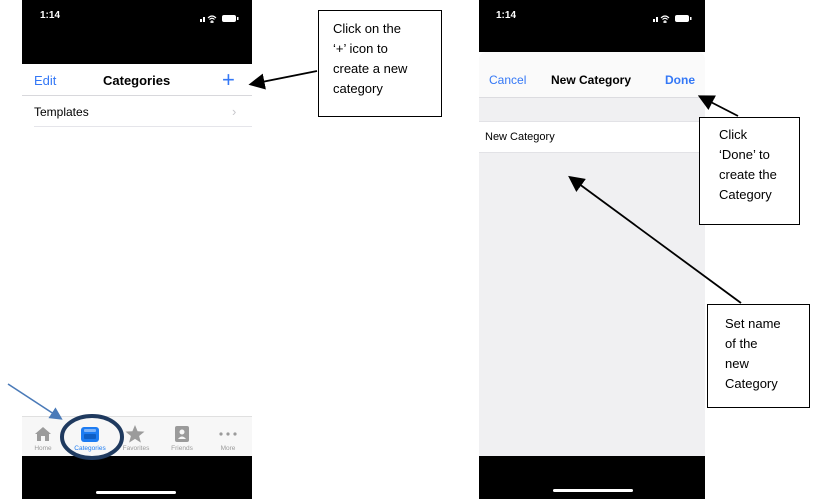  What do you see at coordinates (655, 239) in the screenshot?
I see `arrow-to-field` at bounding box center [655, 239].